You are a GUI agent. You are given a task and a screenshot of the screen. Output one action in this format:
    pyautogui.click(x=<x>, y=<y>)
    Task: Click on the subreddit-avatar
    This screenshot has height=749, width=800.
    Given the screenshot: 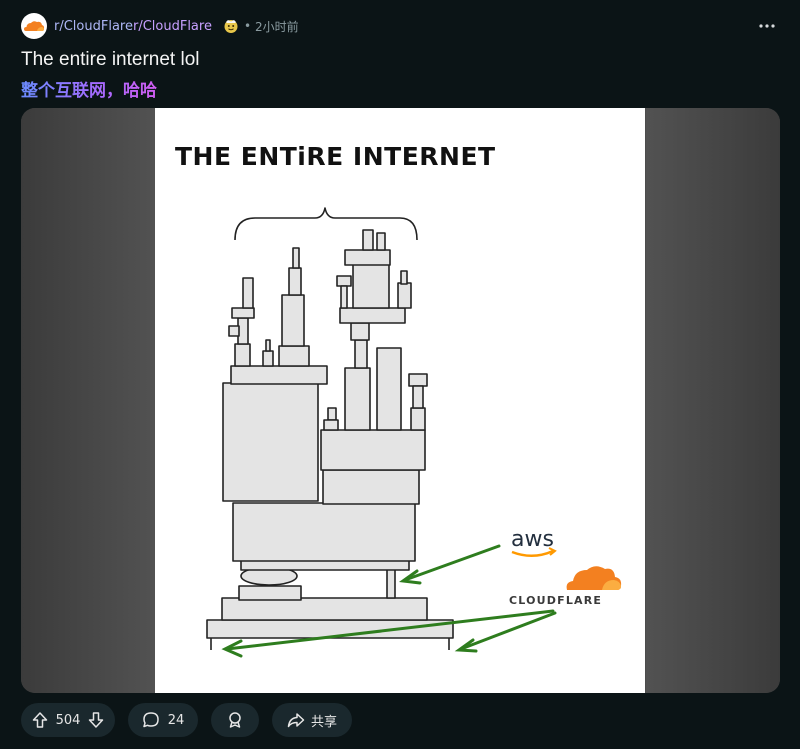 What is the action you would take?
    pyautogui.click(x=34, y=26)
    